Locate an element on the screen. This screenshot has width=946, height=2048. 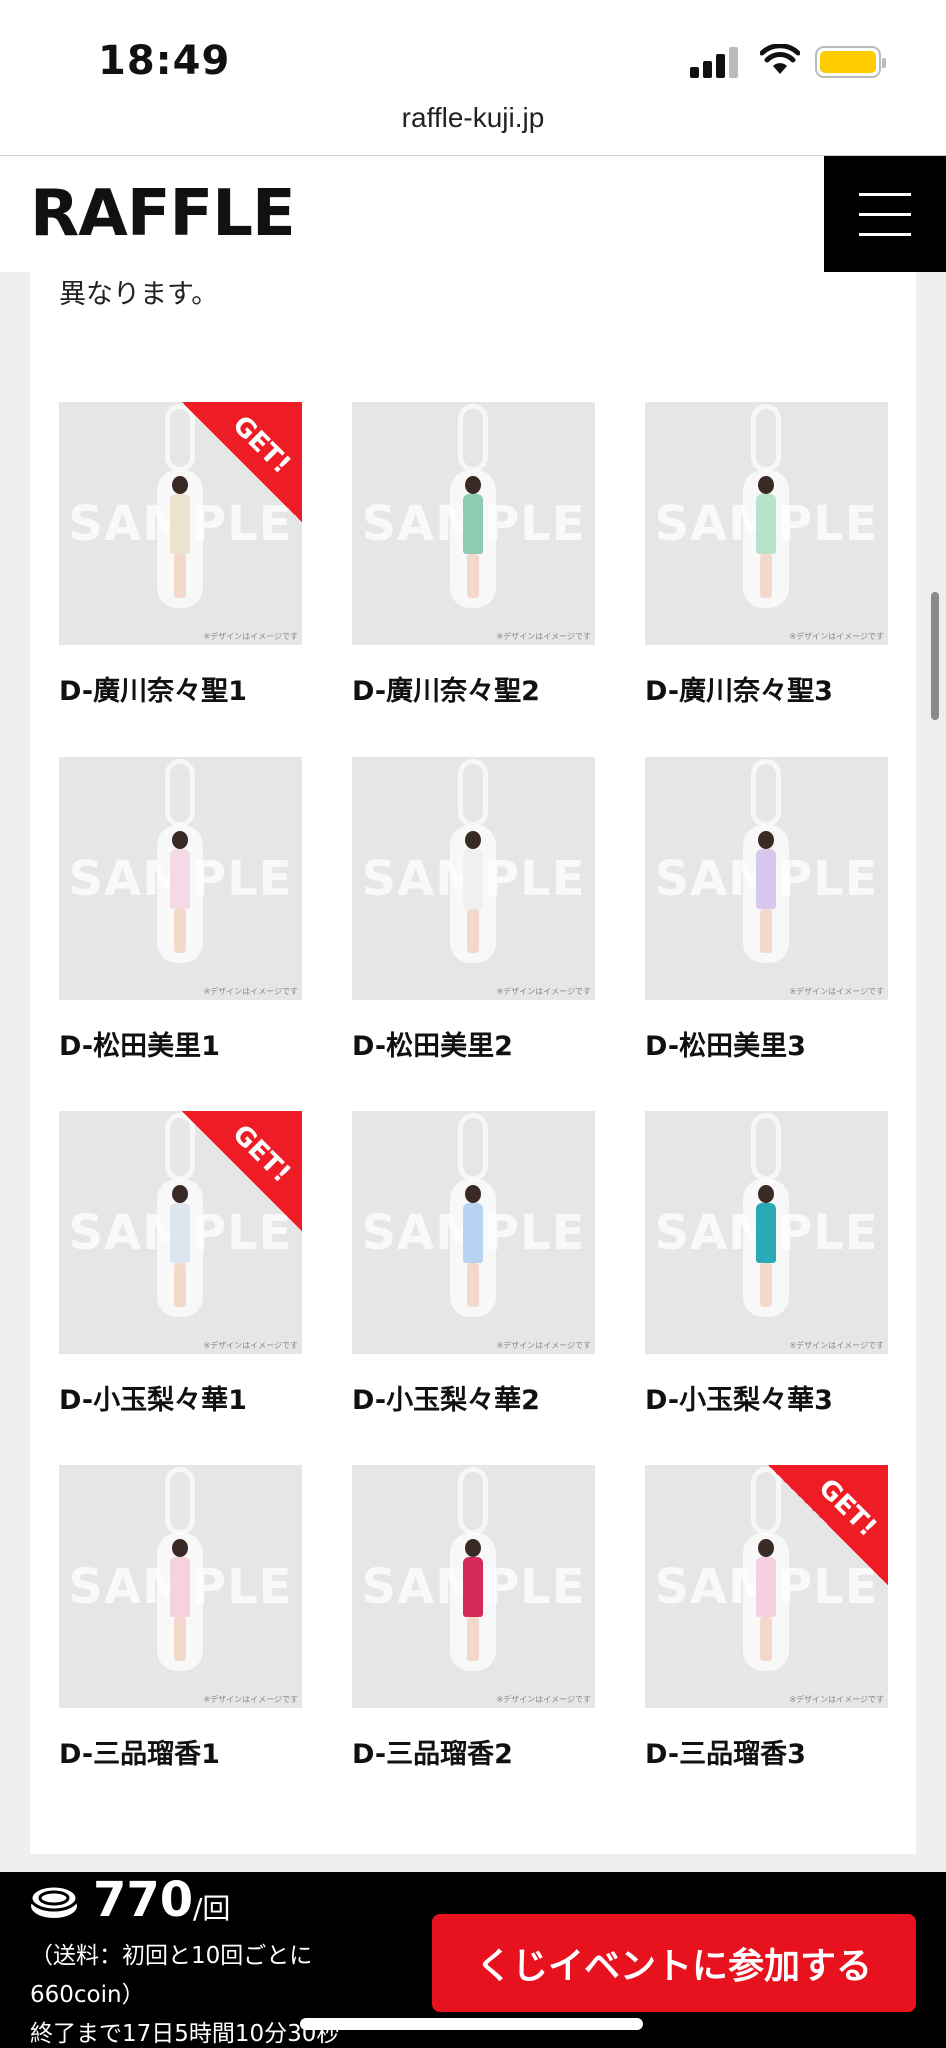
product-item: SAMPLE※デザインはイメージです D-小玉梨々華2 is located at coordinates (473, 1264).